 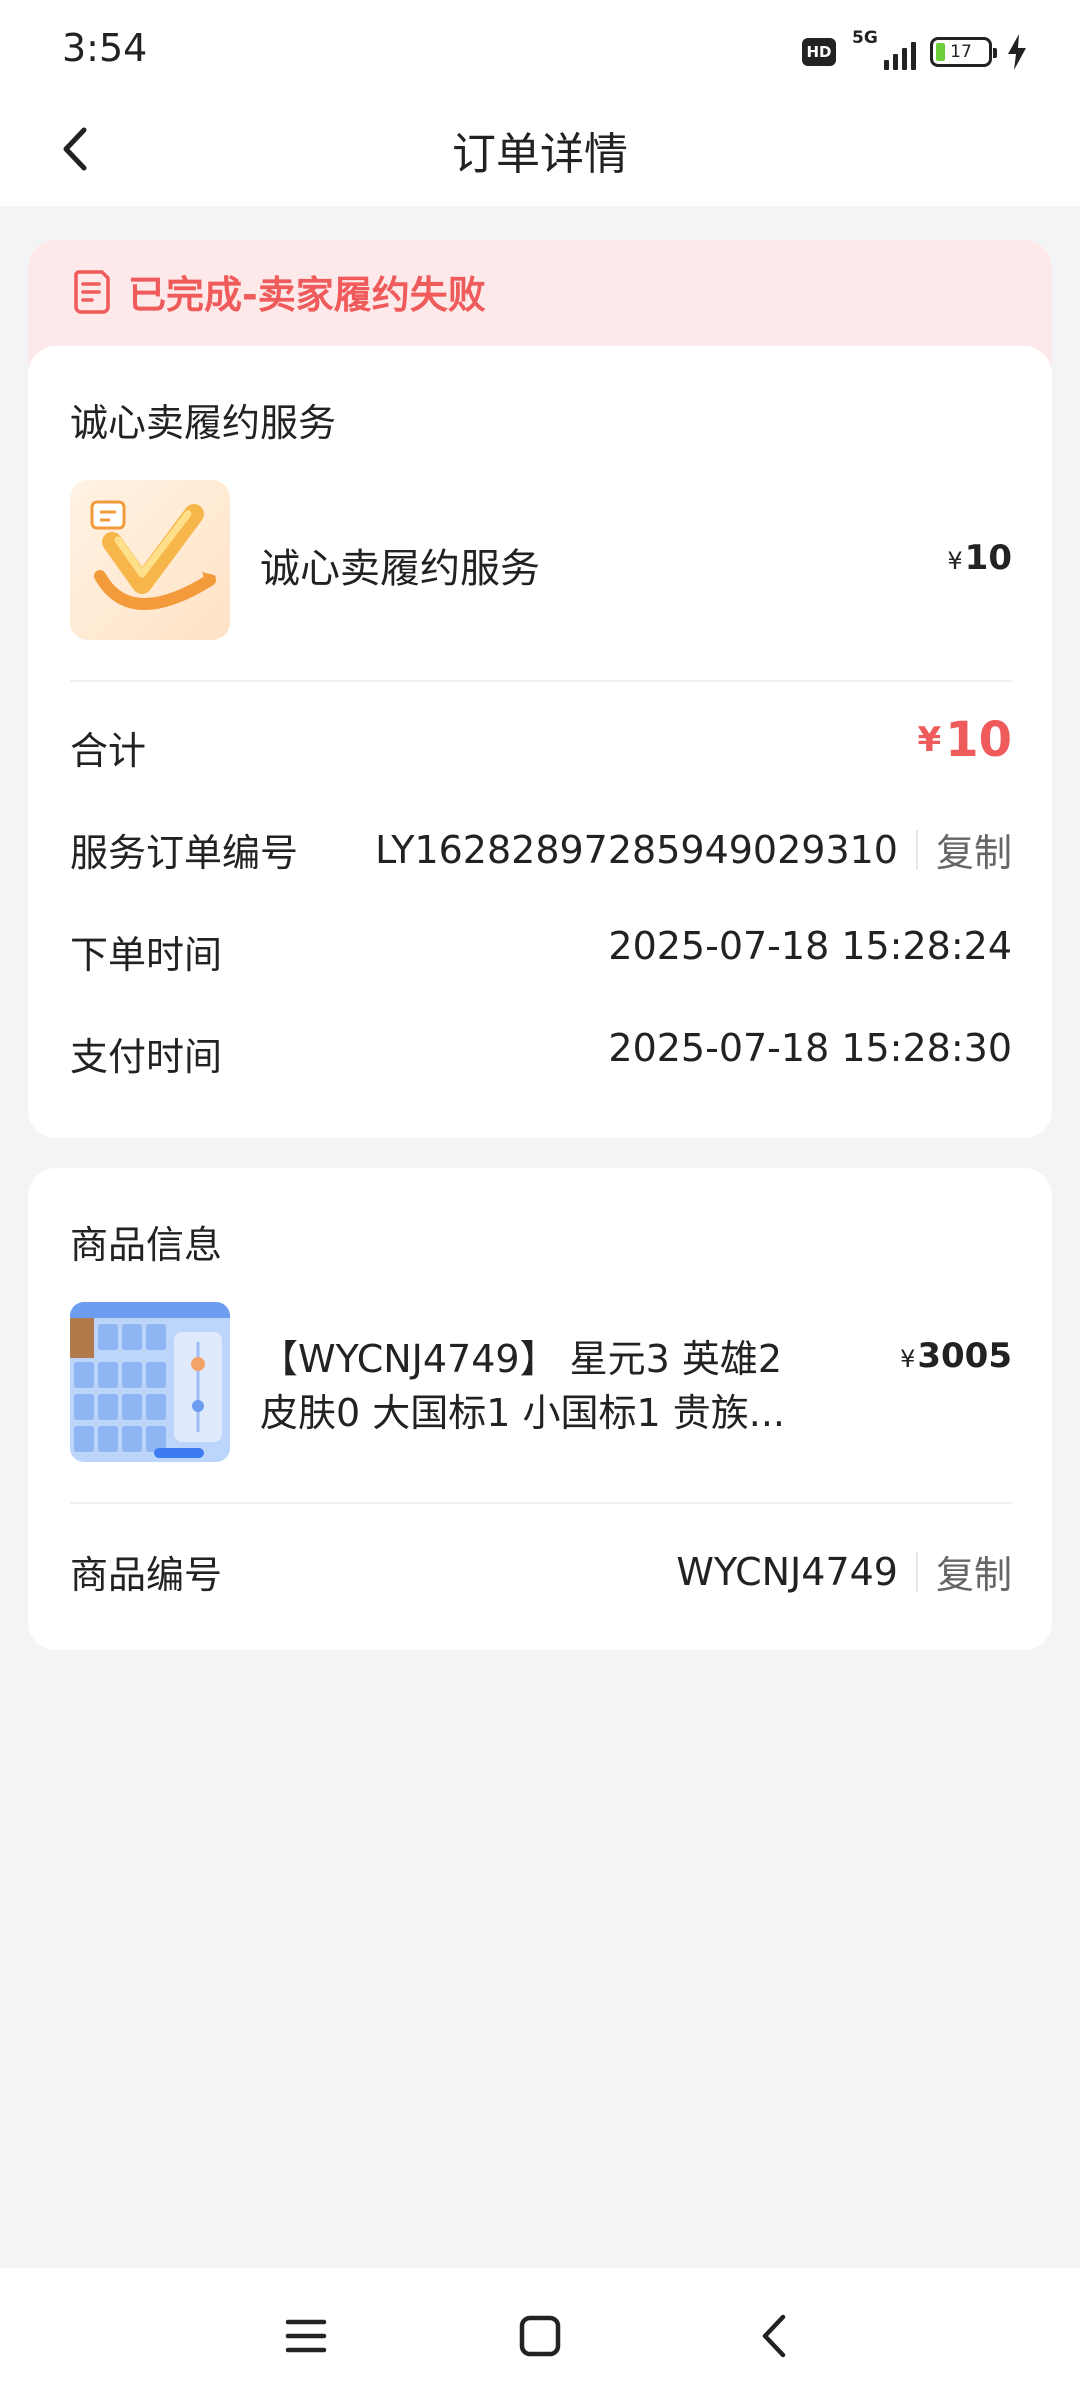 I want to click on product-price-value: 3005, so click(x=964, y=1356).